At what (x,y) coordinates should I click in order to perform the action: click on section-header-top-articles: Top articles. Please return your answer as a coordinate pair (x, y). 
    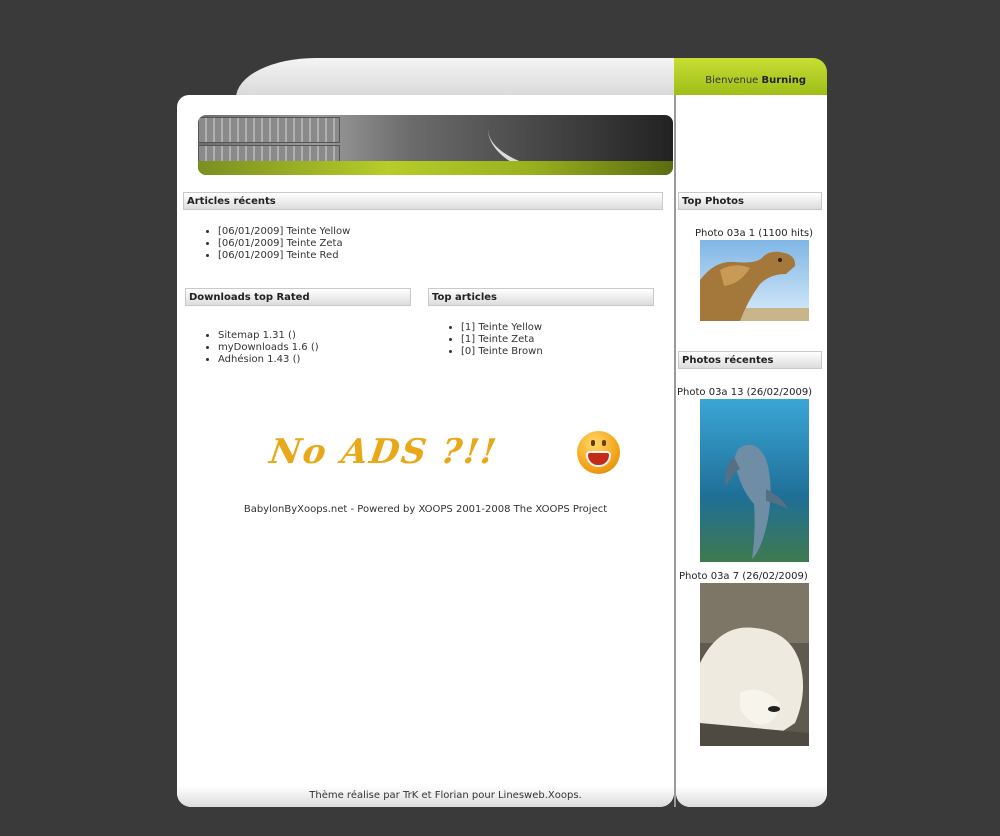
    Looking at the image, I should click on (541, 297).